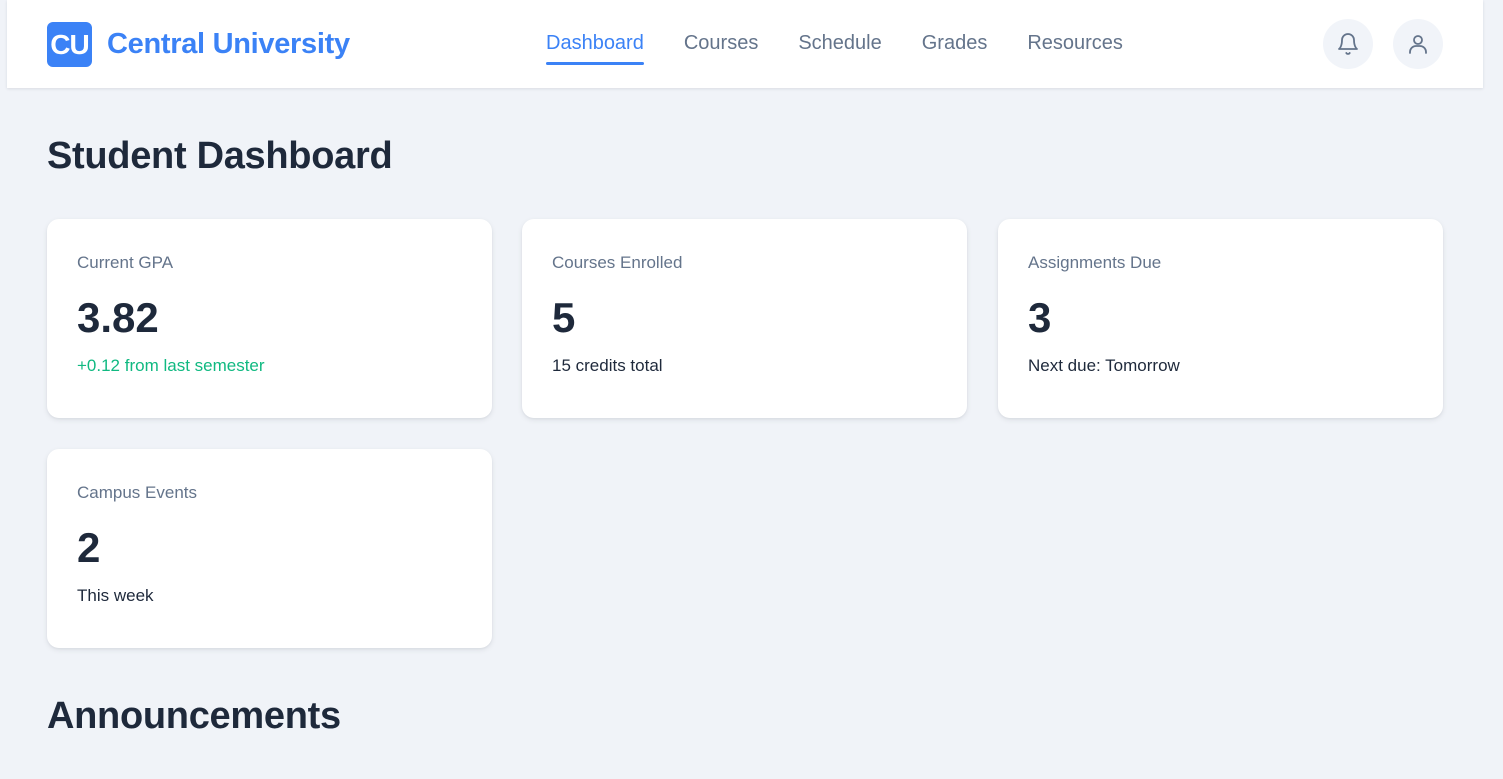 The width and height of the screenshot is (1503, 779). What do you see at coordinates (69, 44) in the screenshot?
I see `university-logo: CU` at bounding box center [69, 44].